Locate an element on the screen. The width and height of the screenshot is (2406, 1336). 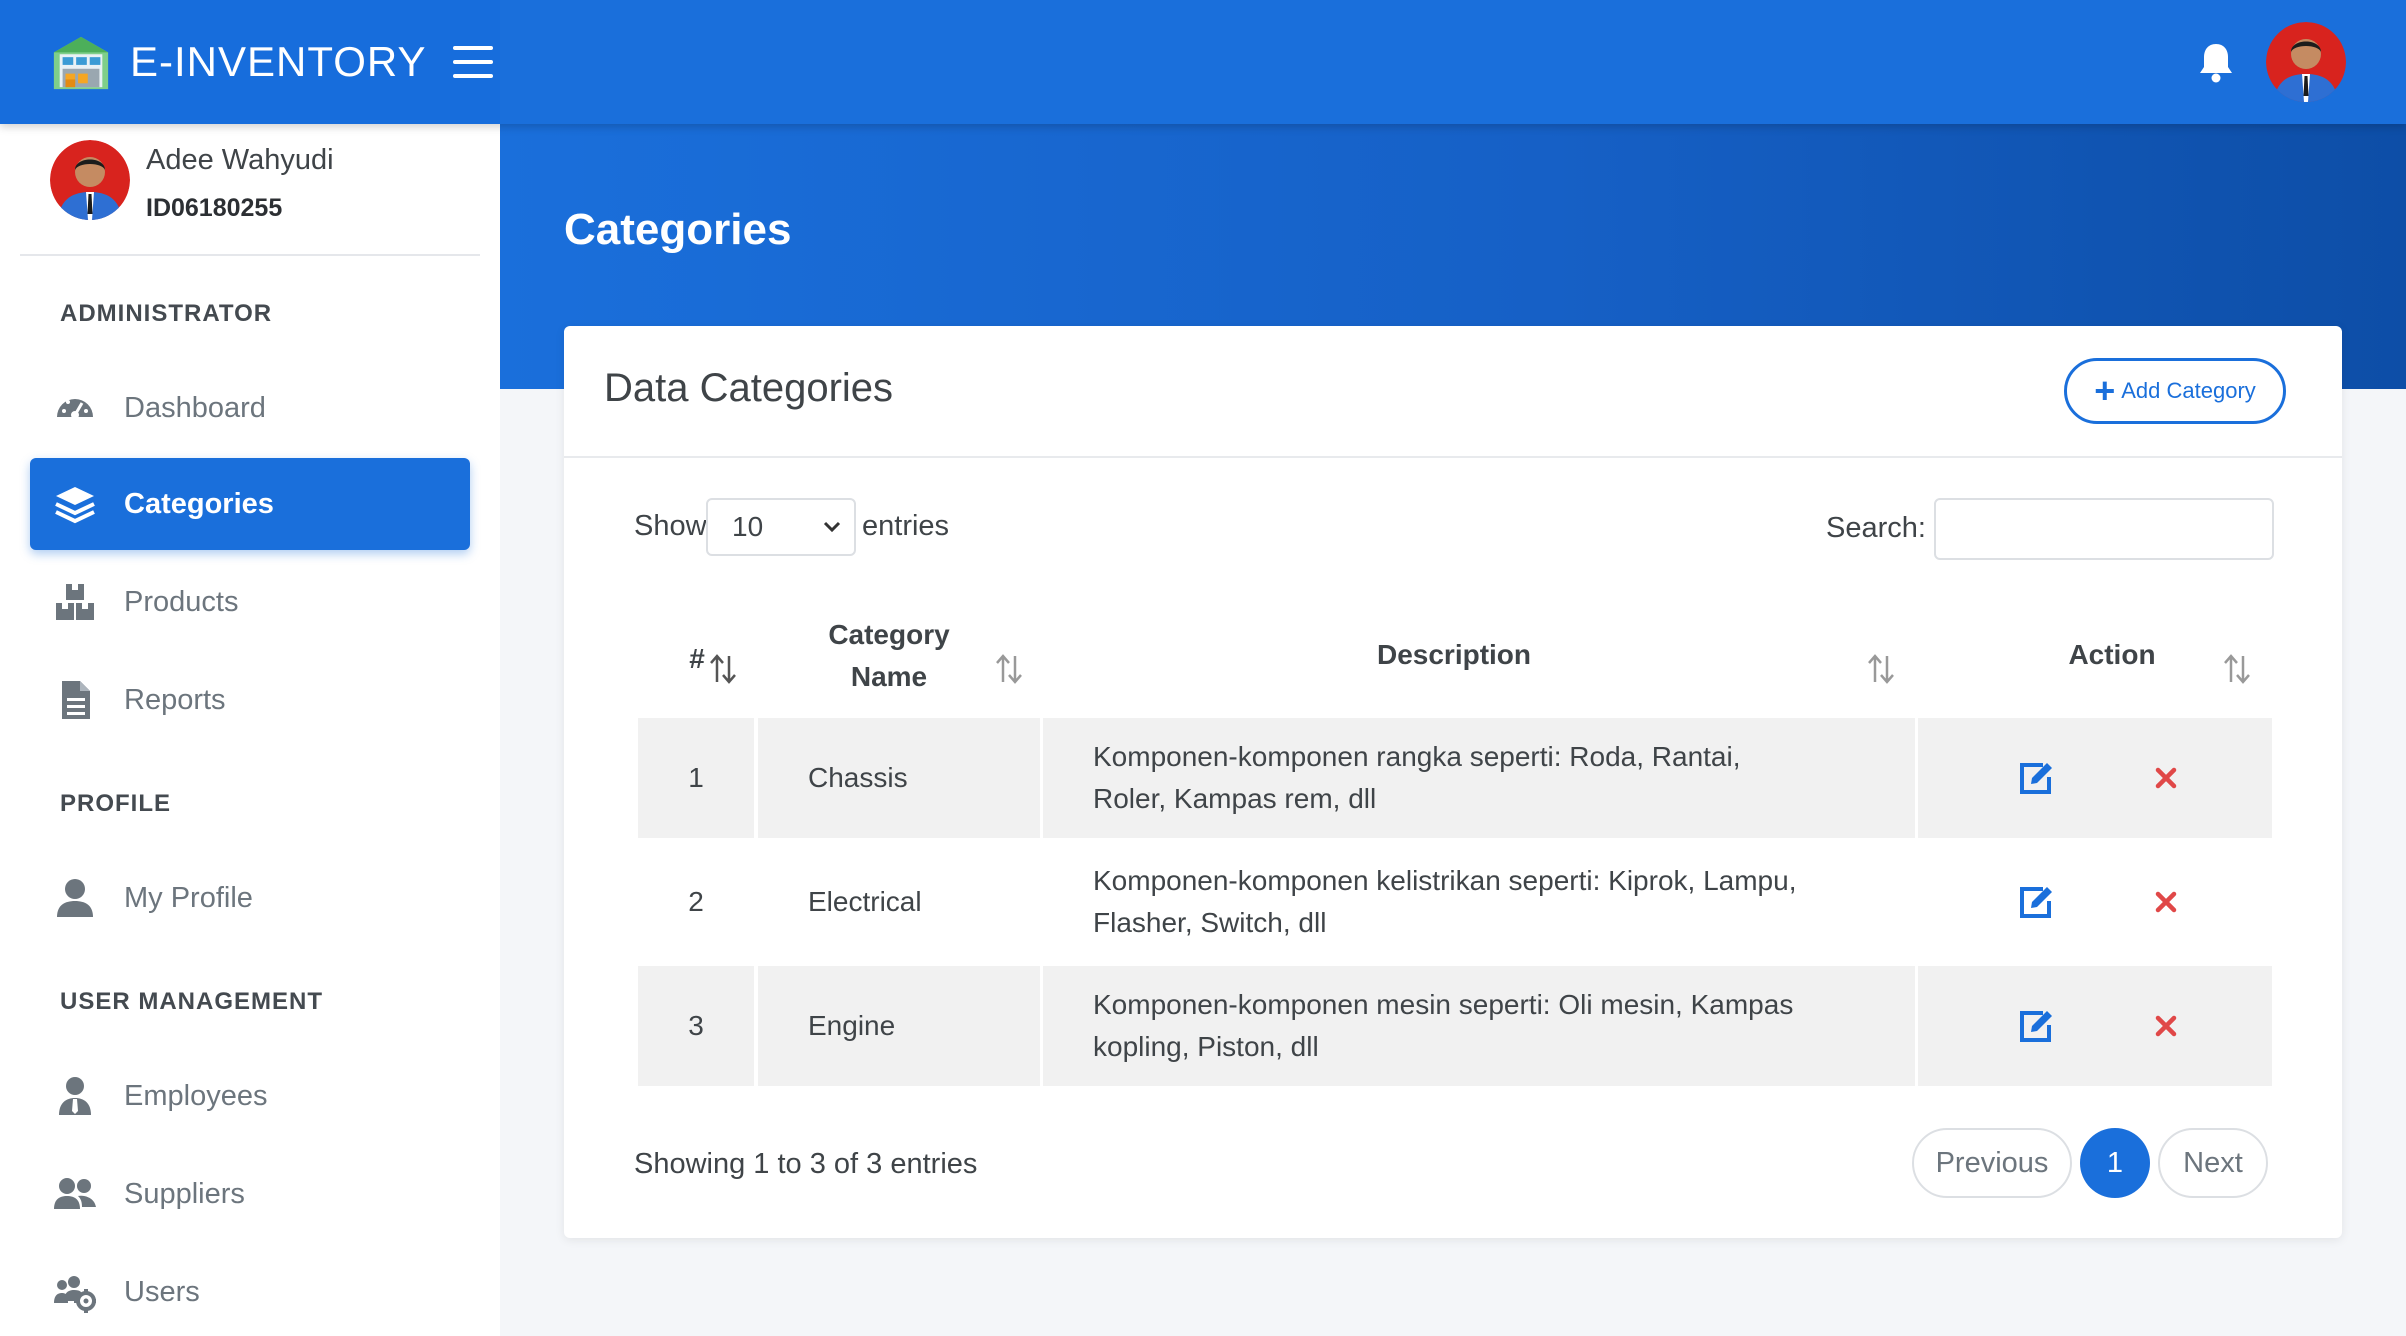
add-category-button: + Add Category is located at coordinates (2175, 391).